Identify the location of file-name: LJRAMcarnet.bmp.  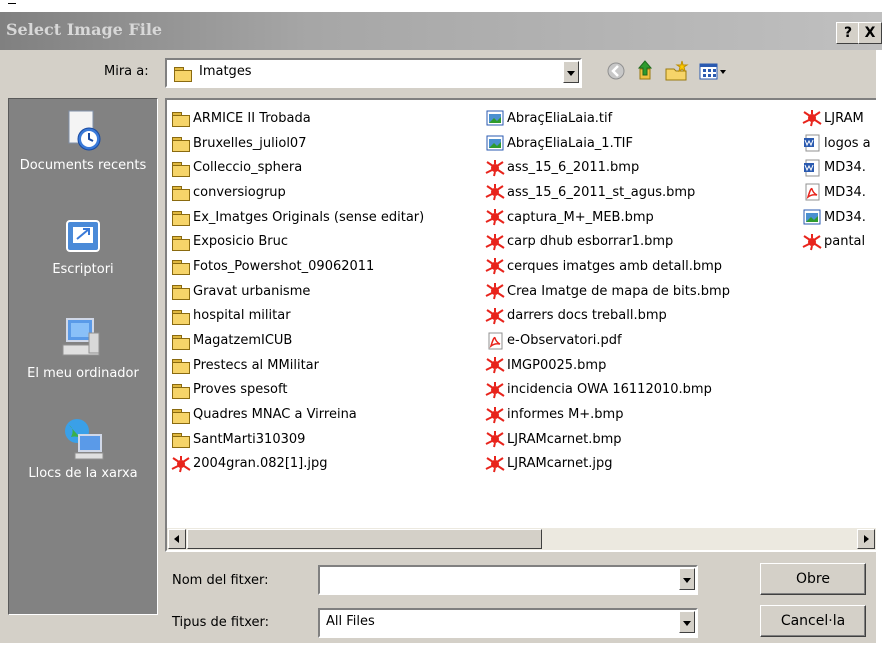
(564, 439).